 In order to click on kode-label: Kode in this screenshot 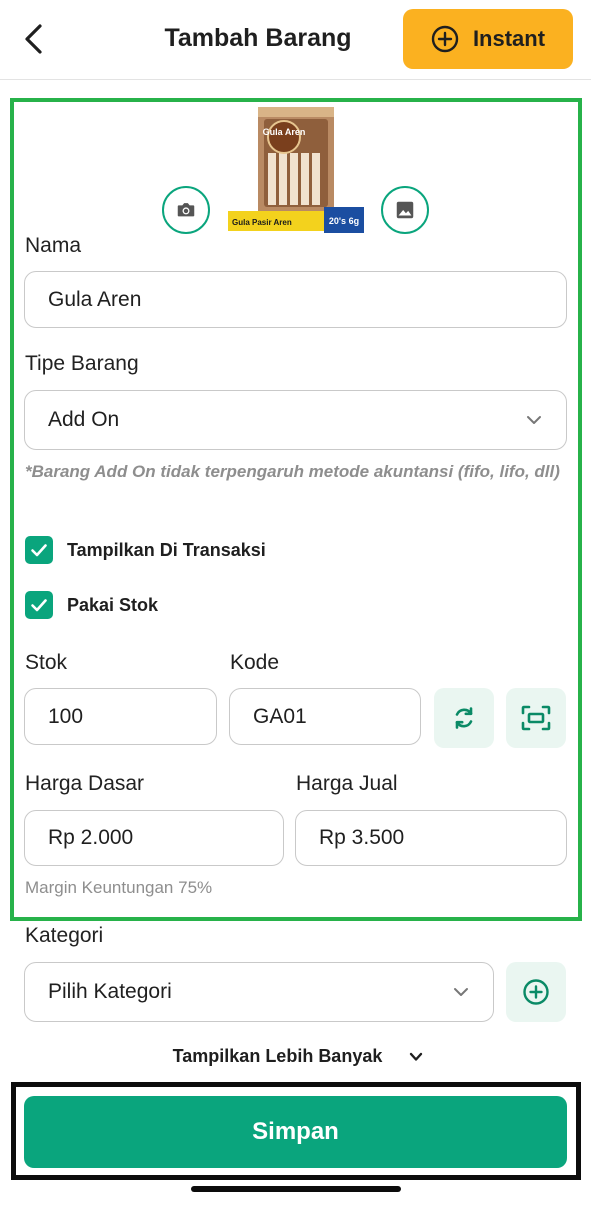, I will do `click(255, 662)`.